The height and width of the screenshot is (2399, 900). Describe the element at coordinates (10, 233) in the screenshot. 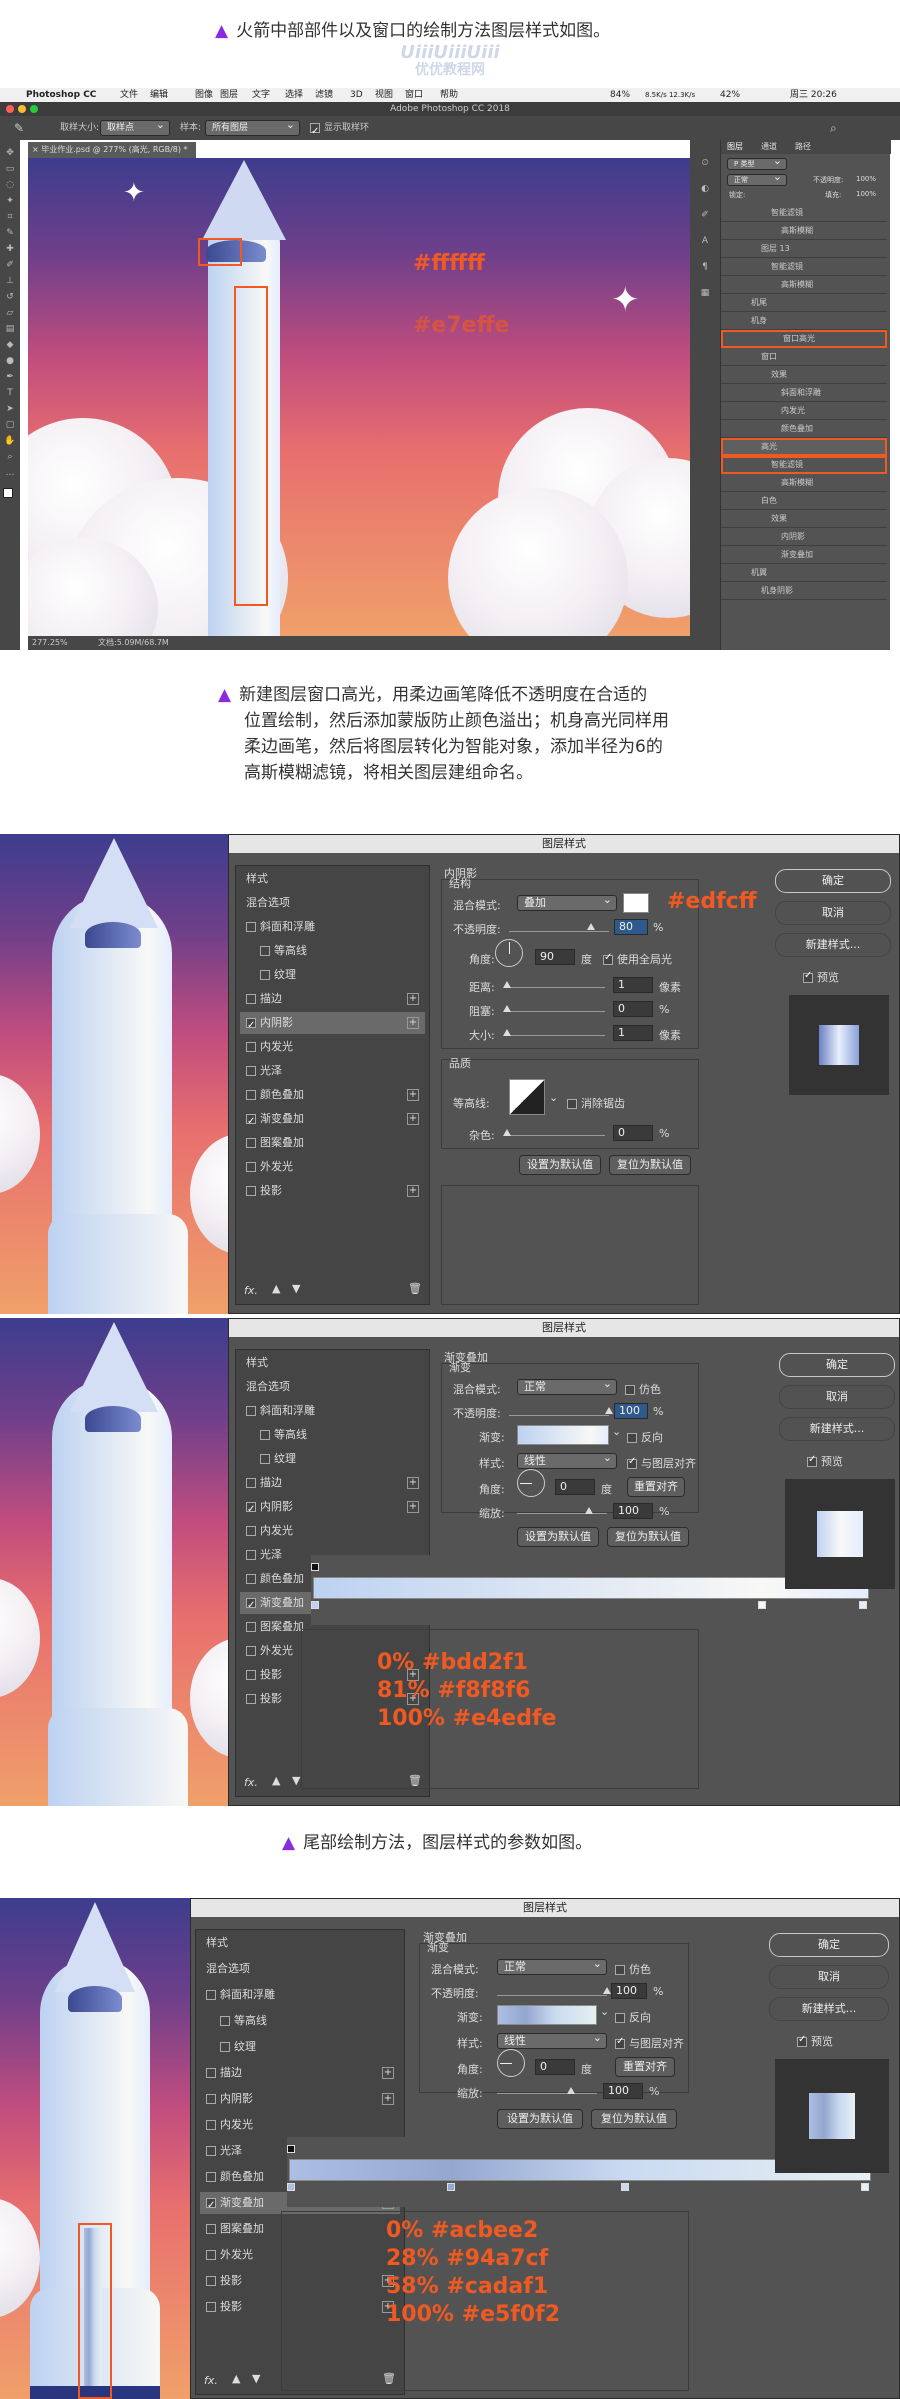

I see `eyedropper-tool-icon: ✎` at that location.